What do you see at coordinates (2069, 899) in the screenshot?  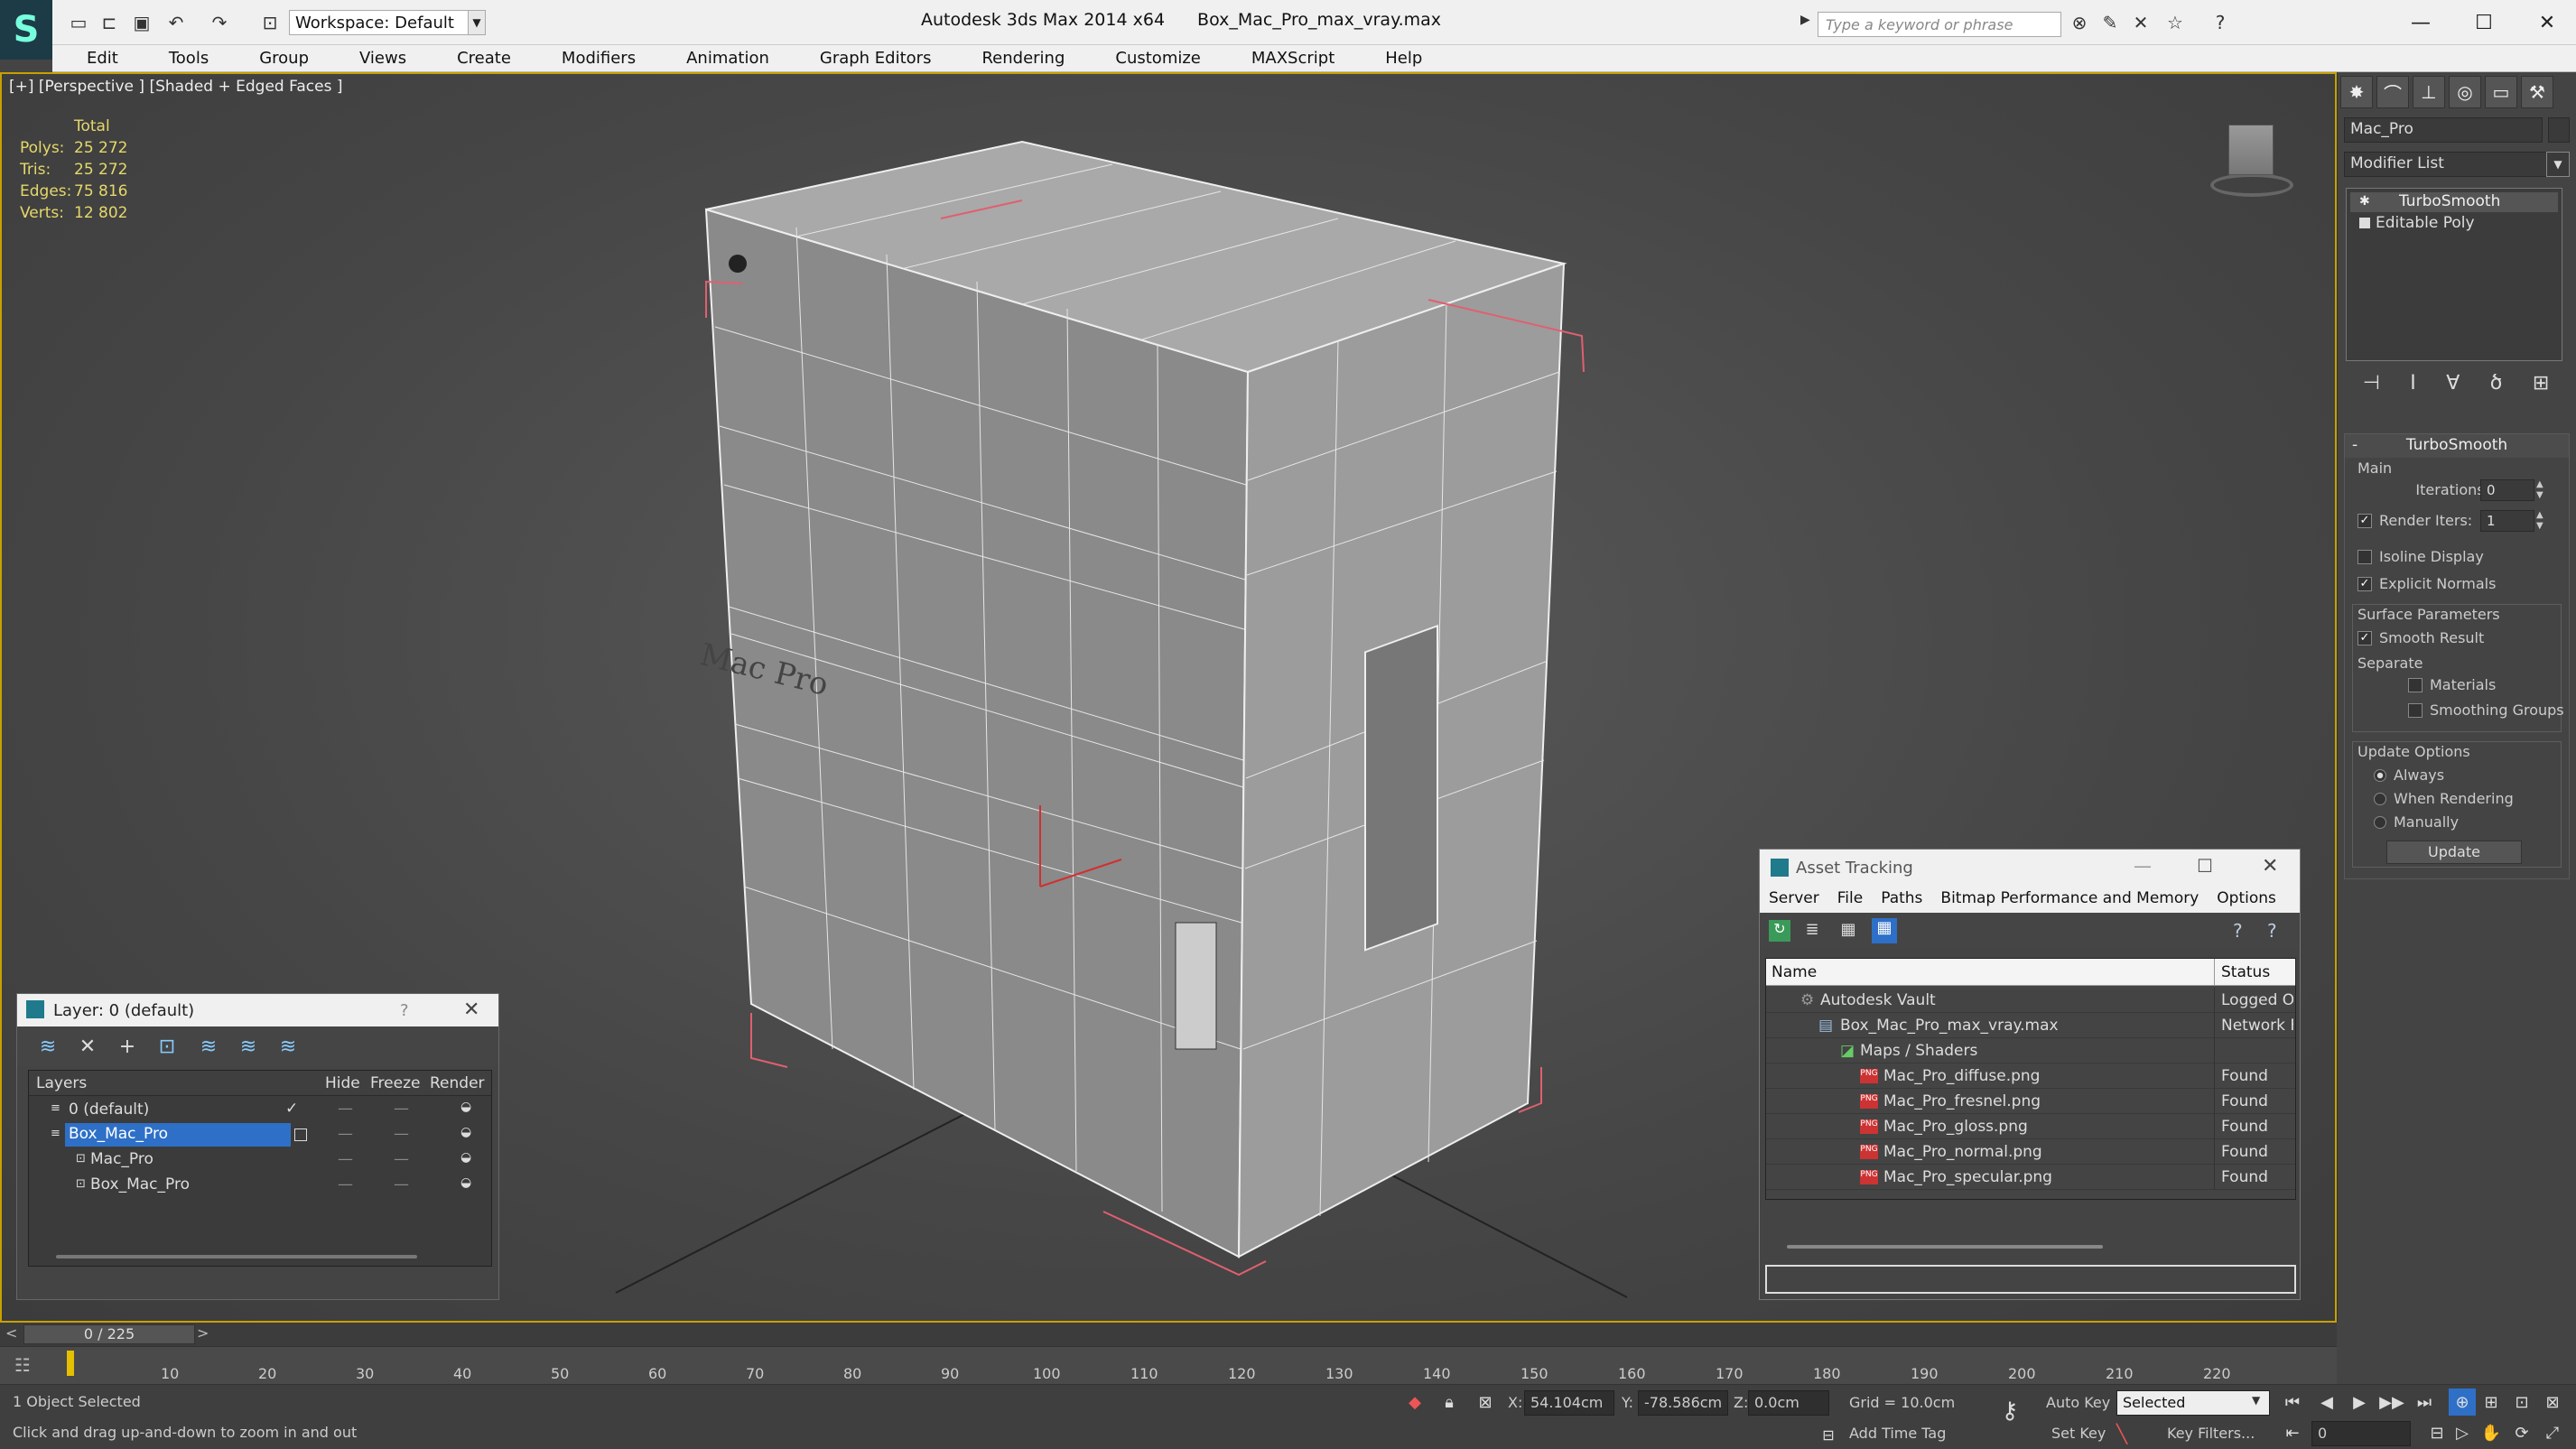 I see `asset-menu-bitmap: Bitmap Performance and Memory` at bounding box center [2069, 899].